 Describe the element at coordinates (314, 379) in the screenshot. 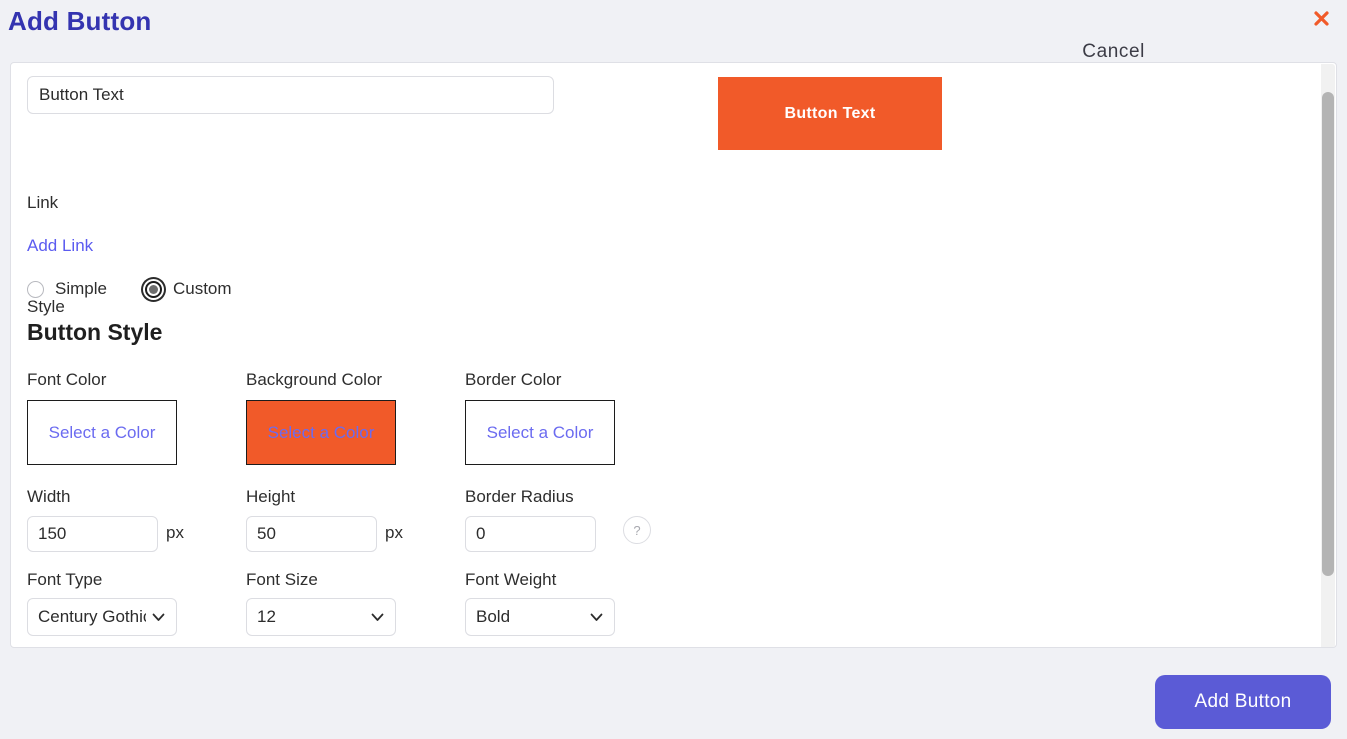

I see `background-color-label: Background Color` at that location.